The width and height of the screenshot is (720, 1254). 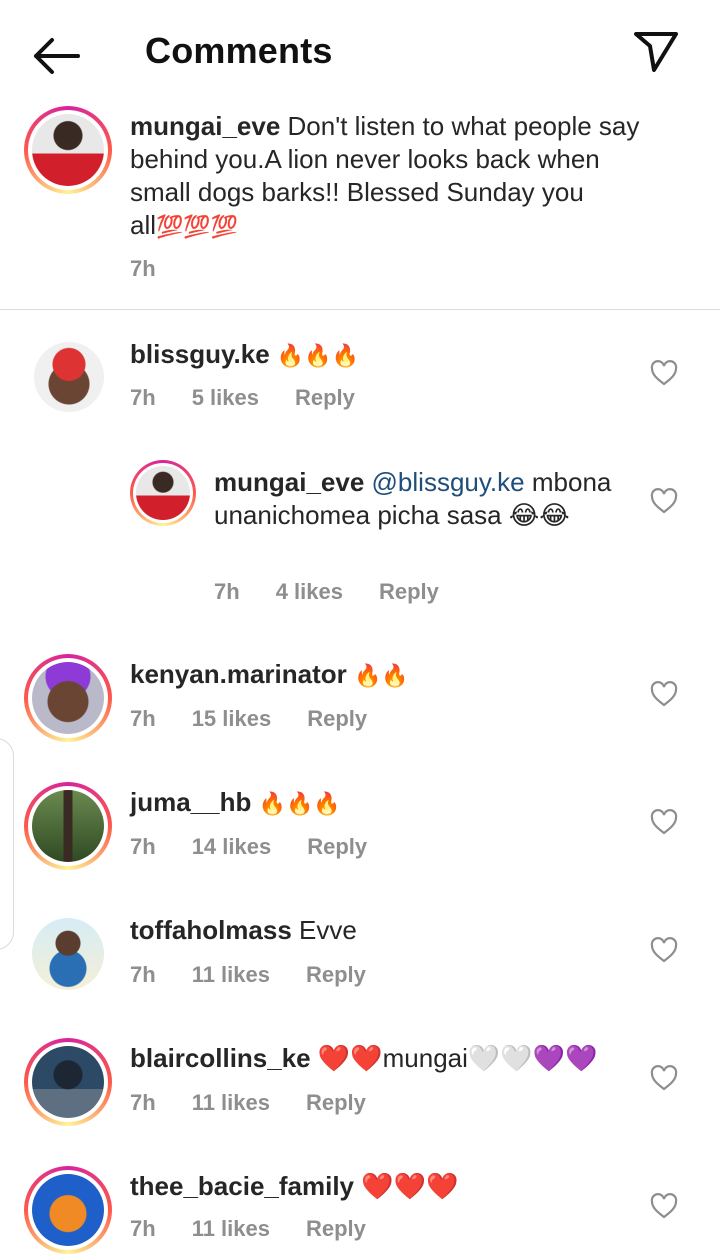 I want to click on mention-link: @blissguy.ke, so click(x=448, y=482).